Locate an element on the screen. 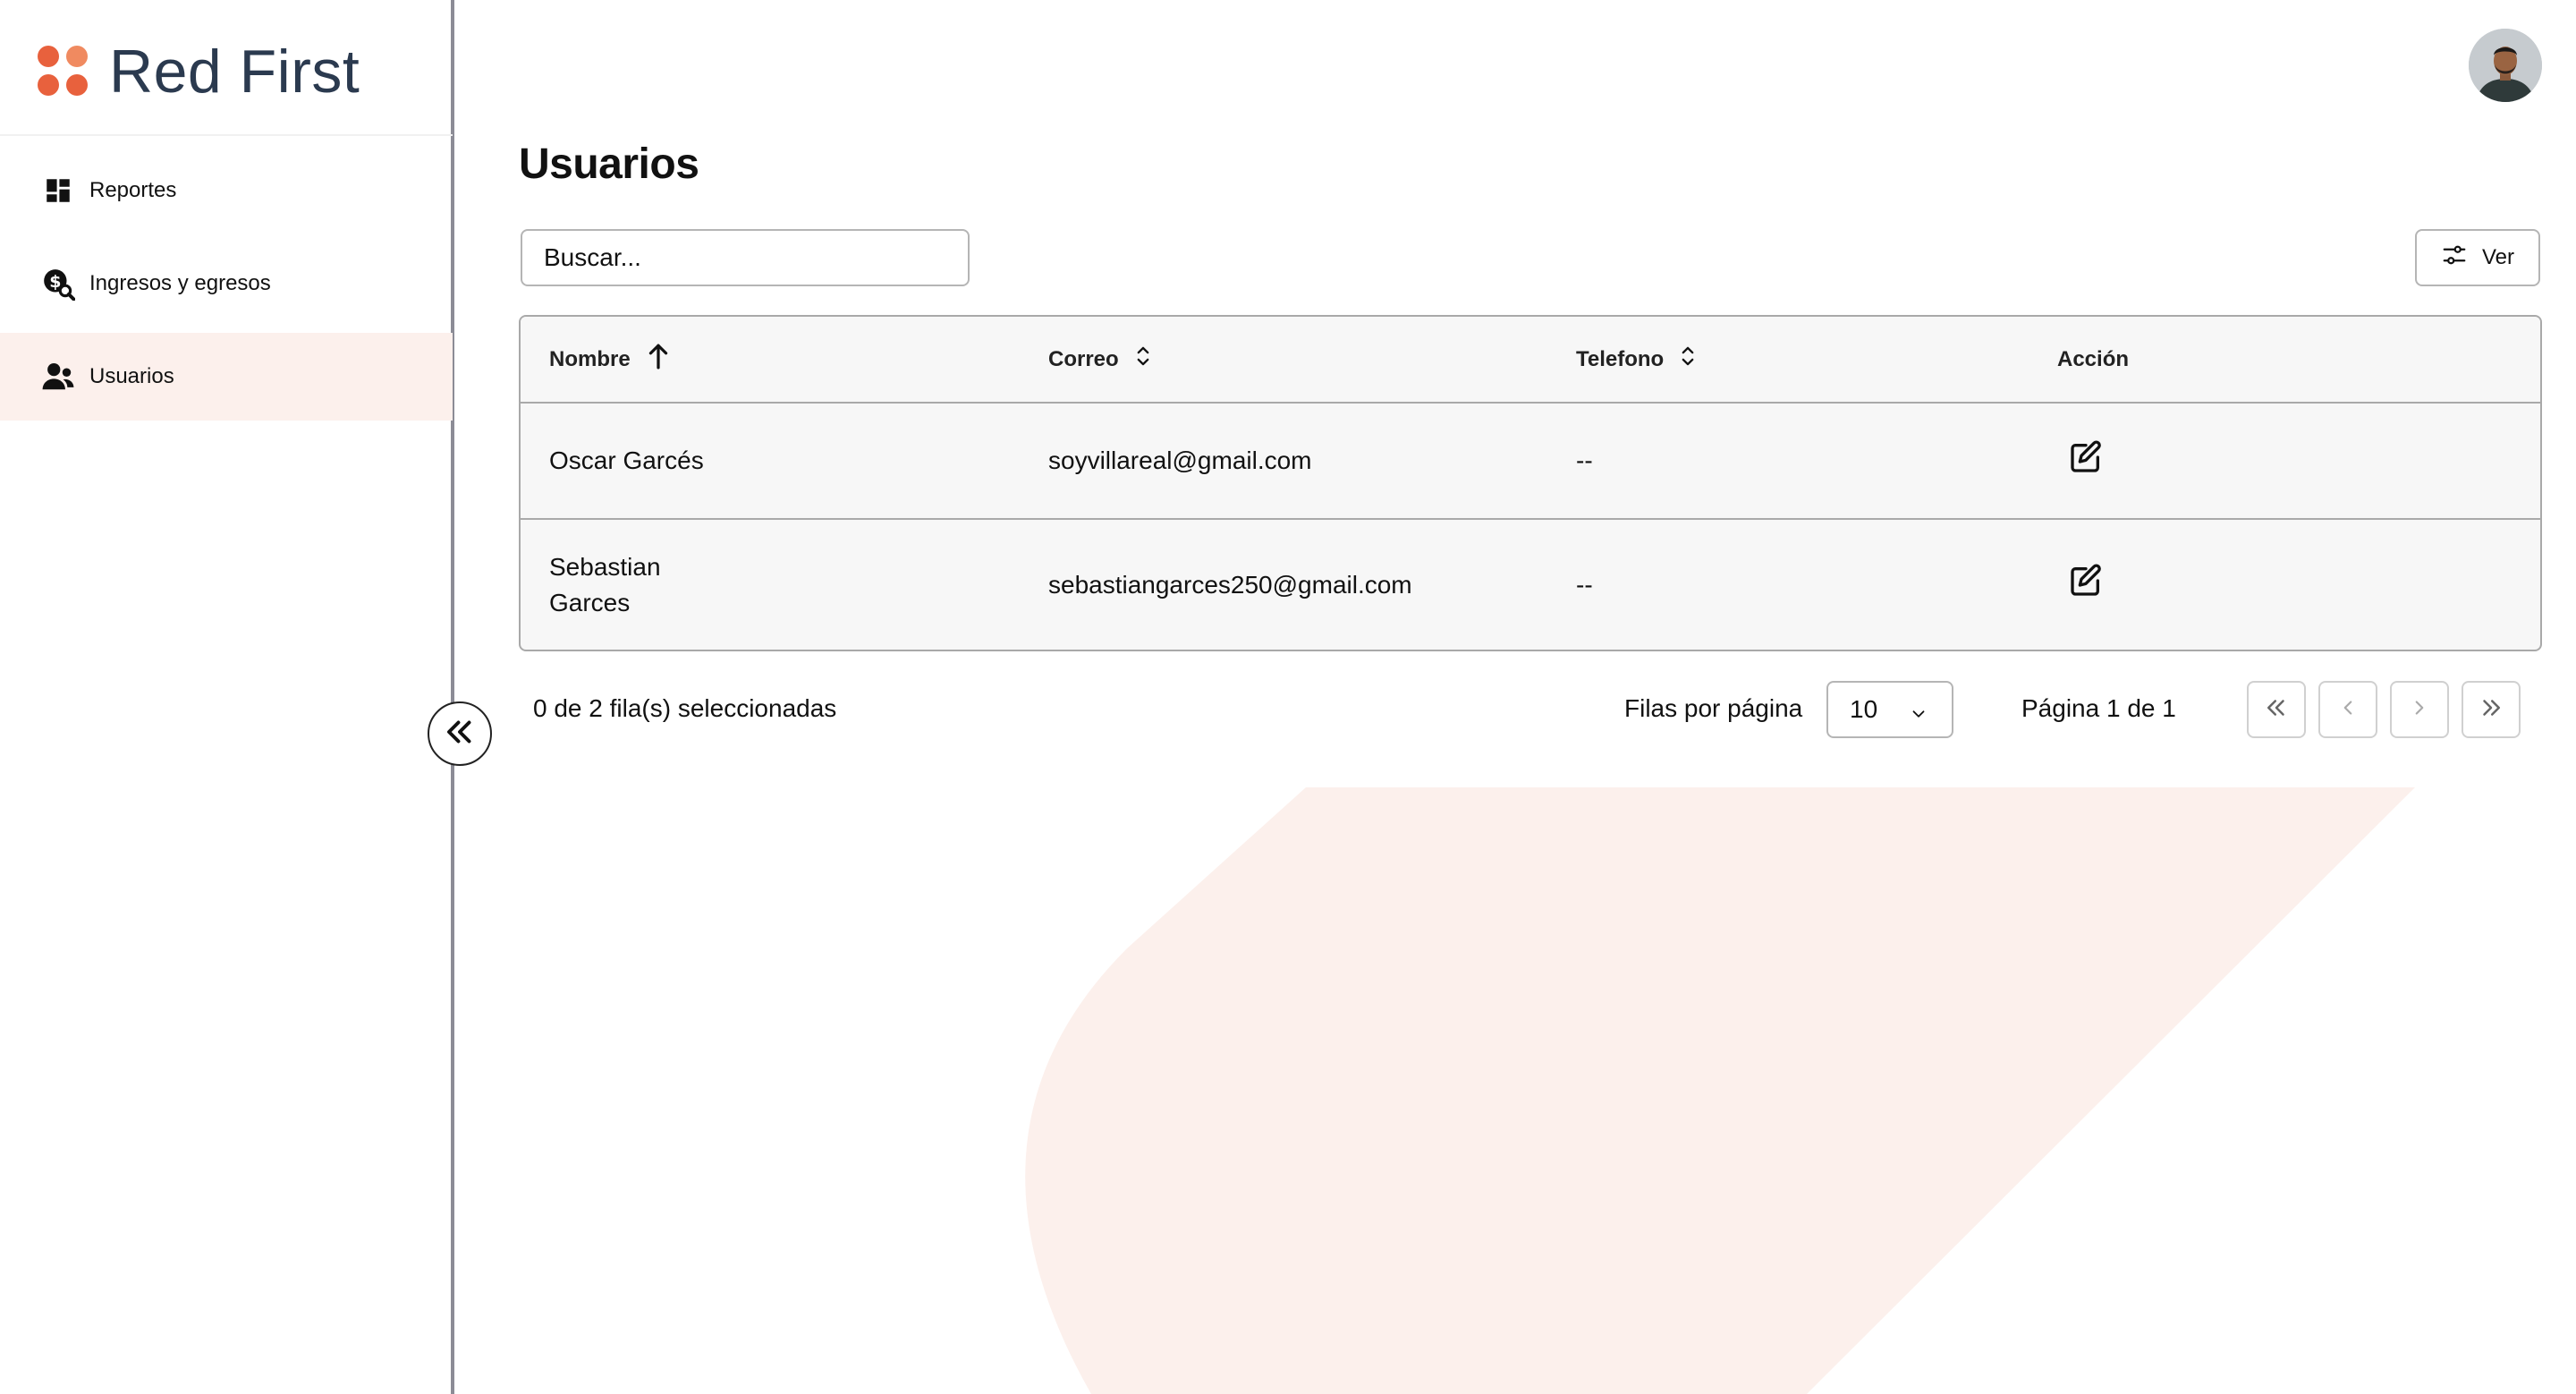 The width and height of the screenshot is (2576, 1394). last-page-icon is located at coordinates (2491, 710).